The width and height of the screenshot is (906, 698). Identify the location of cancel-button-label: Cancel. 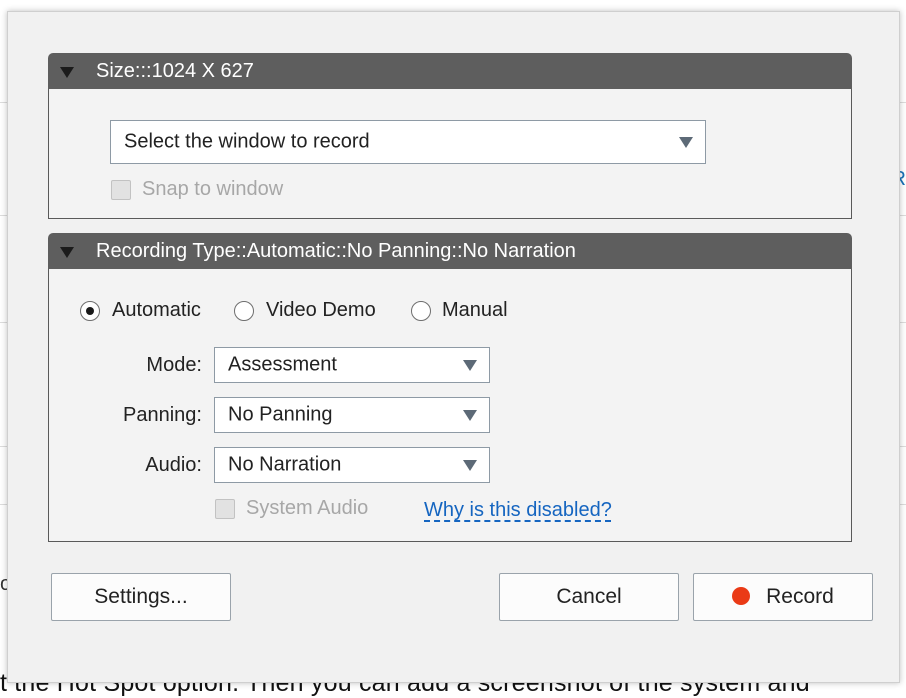
(589, 596).